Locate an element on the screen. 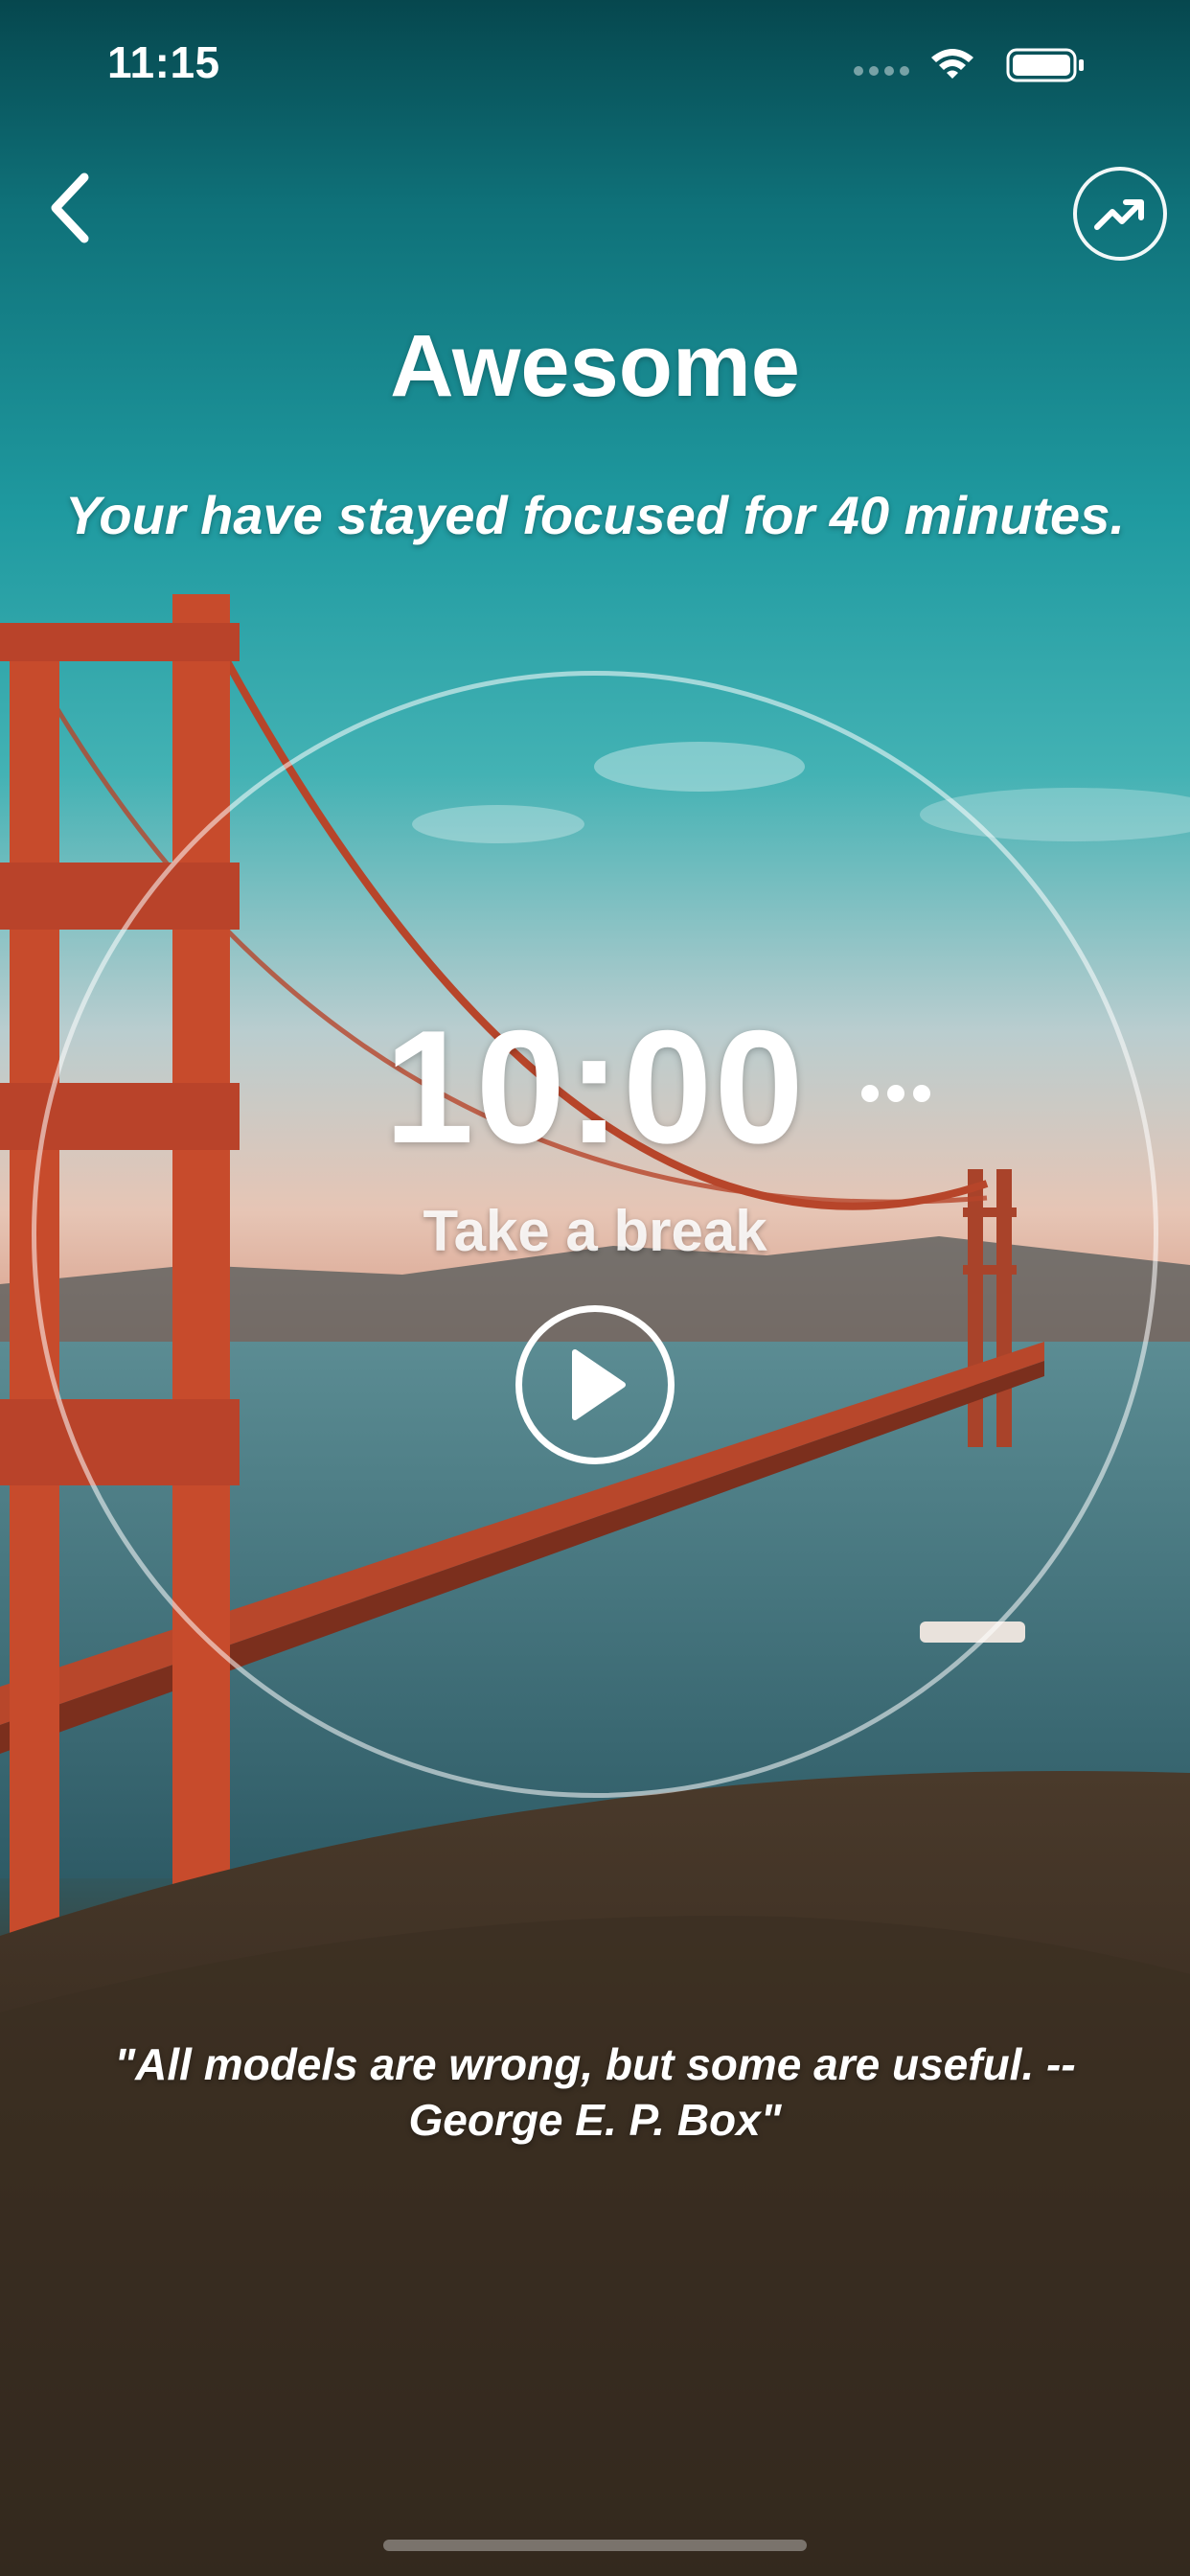 This screenshot has width=1190, height=2576. back-button is located at coordinates (70, 208).